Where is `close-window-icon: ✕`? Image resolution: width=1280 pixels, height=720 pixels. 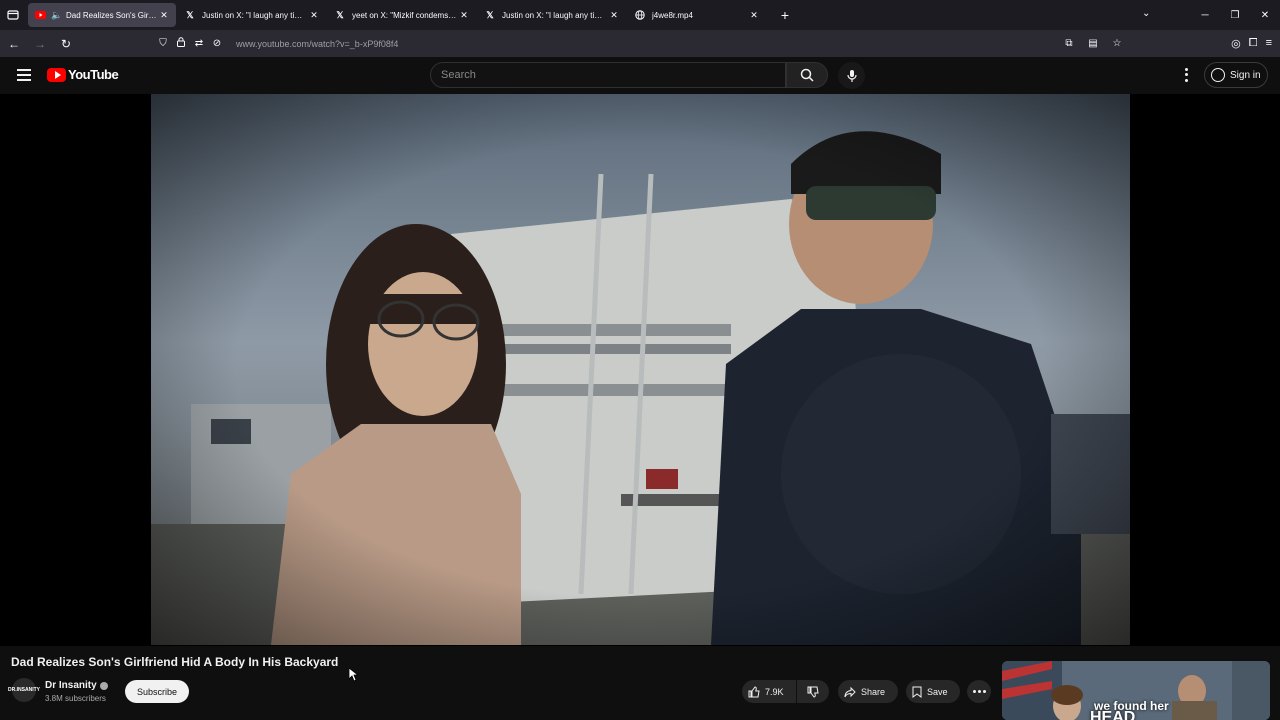 close-window-icon: ✕ is located at coordinates (1265, 15).